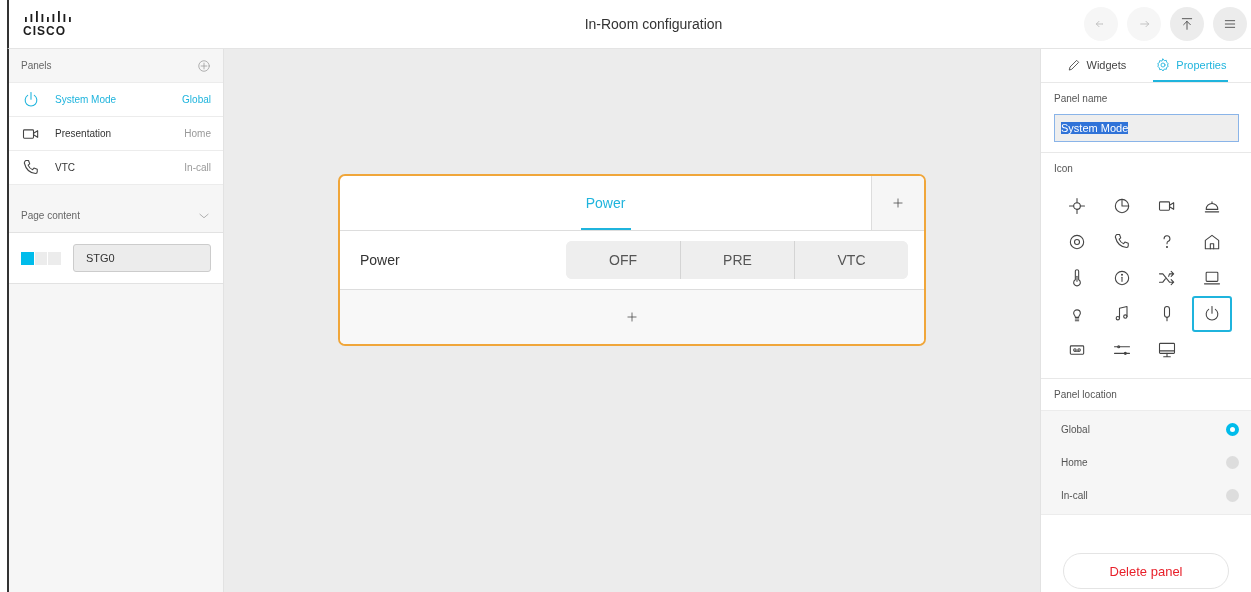  I want to click on page-content-heading: Page content, so click(50, 215).